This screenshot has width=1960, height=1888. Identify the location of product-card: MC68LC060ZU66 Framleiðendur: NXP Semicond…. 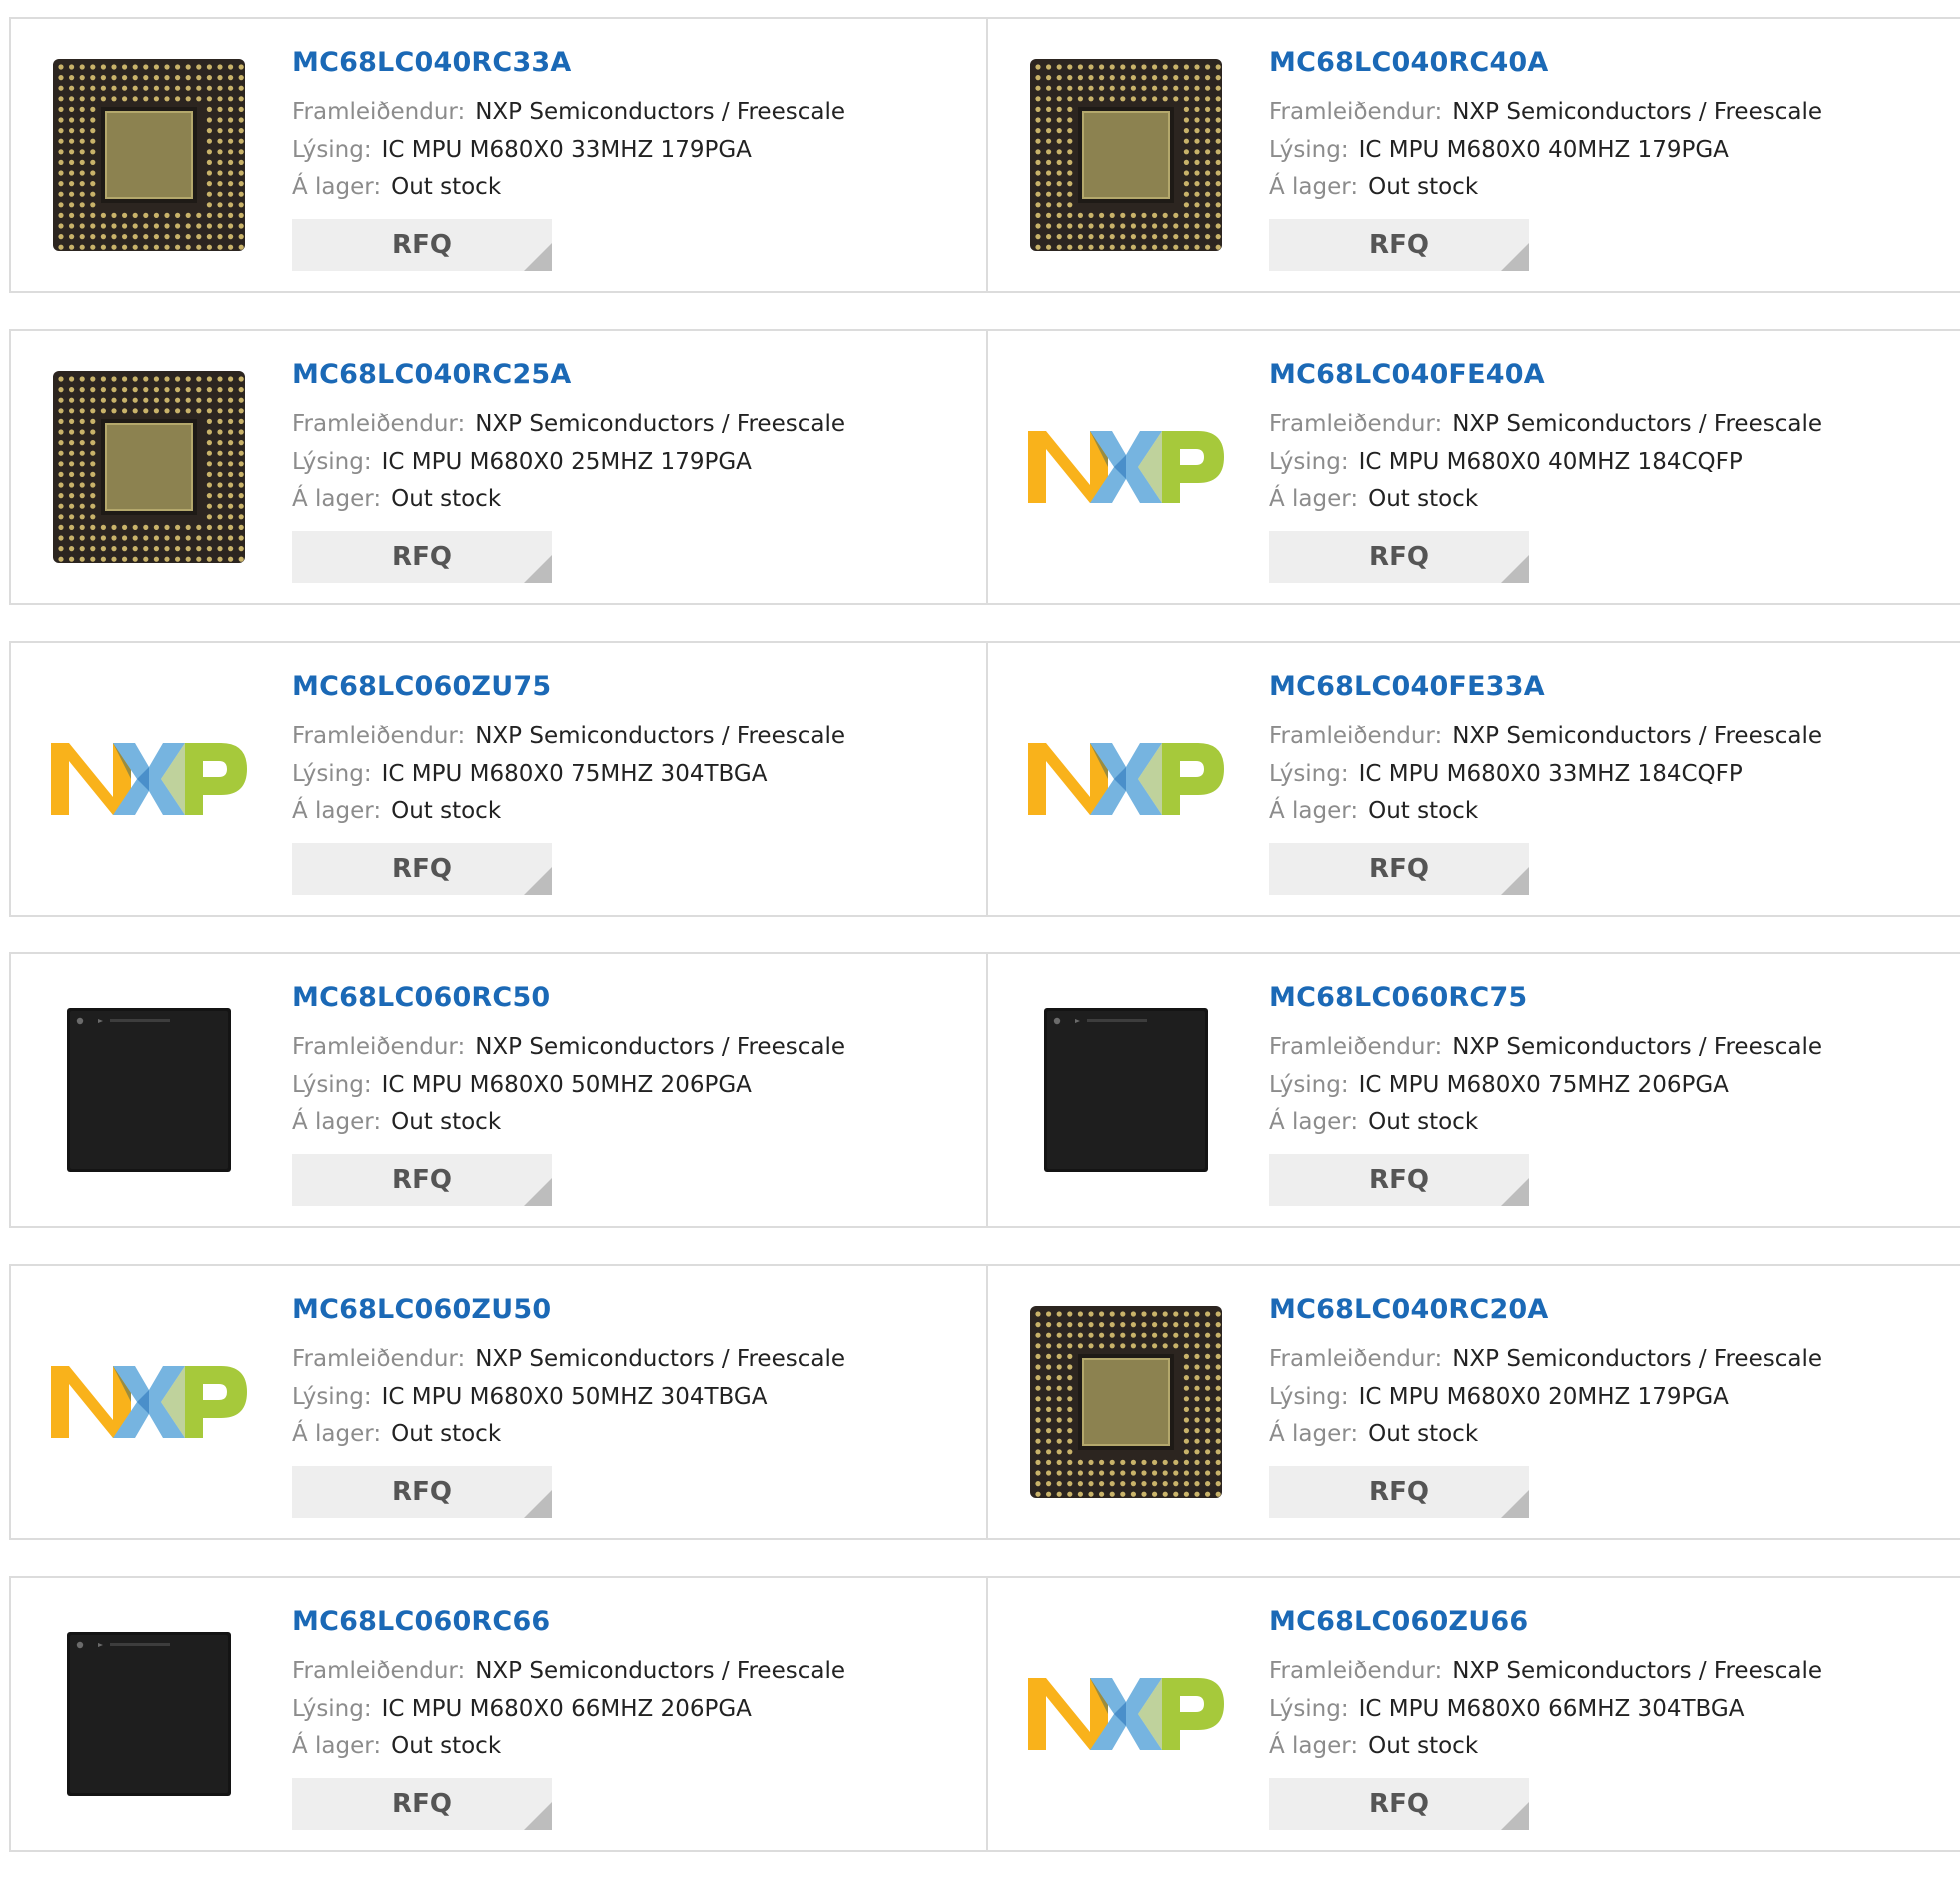
(1474, 1714).